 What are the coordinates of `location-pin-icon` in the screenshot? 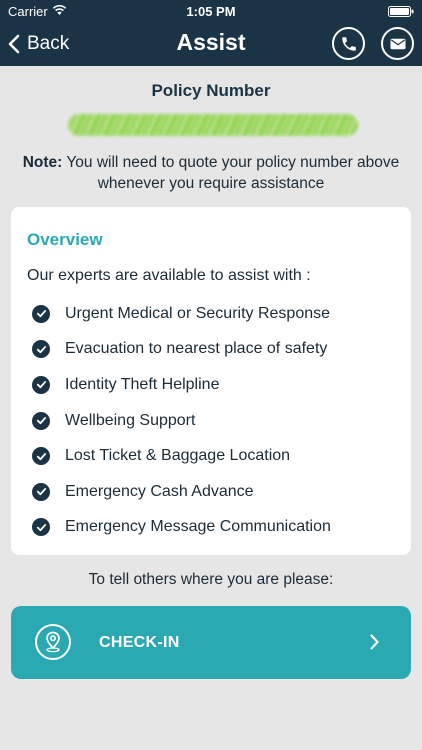 It's located at (53, 642).